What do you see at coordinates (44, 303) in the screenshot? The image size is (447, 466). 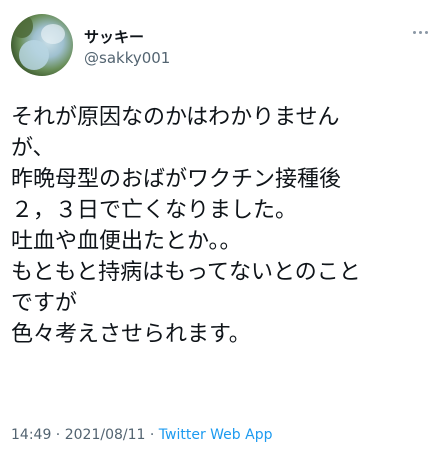 I see `tweet-text-line: ですが` at bounding box center [44, 303].